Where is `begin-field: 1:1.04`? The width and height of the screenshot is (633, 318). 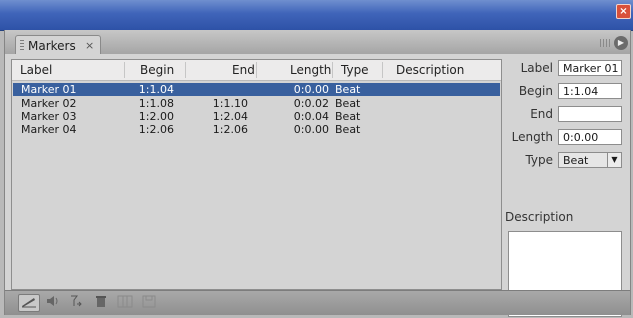 begin-field: 1:1.04 is located at coordinates (590, 91).